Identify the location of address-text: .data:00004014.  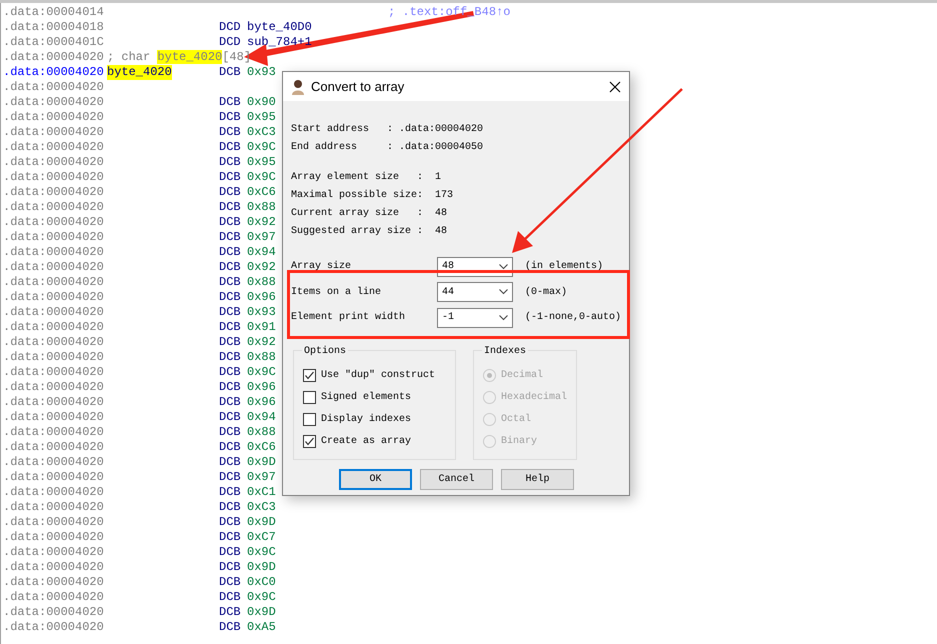
(54, 12).